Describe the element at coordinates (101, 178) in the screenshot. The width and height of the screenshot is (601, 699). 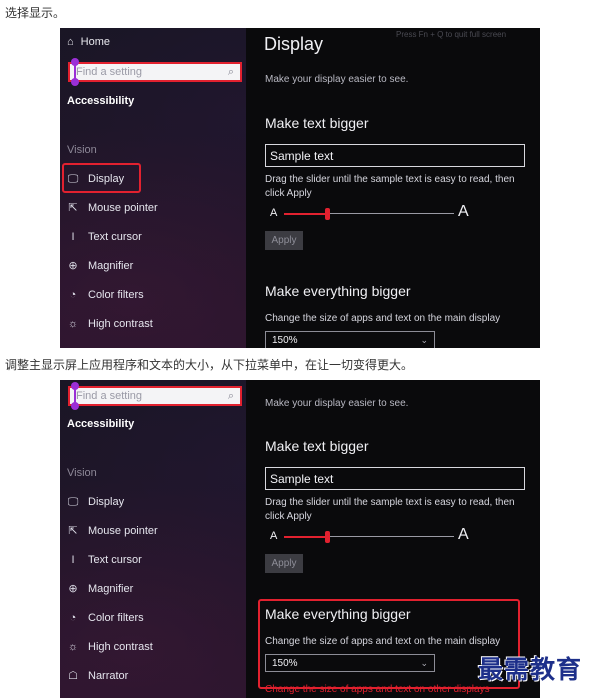
I see `display-highlight-box` at that location.